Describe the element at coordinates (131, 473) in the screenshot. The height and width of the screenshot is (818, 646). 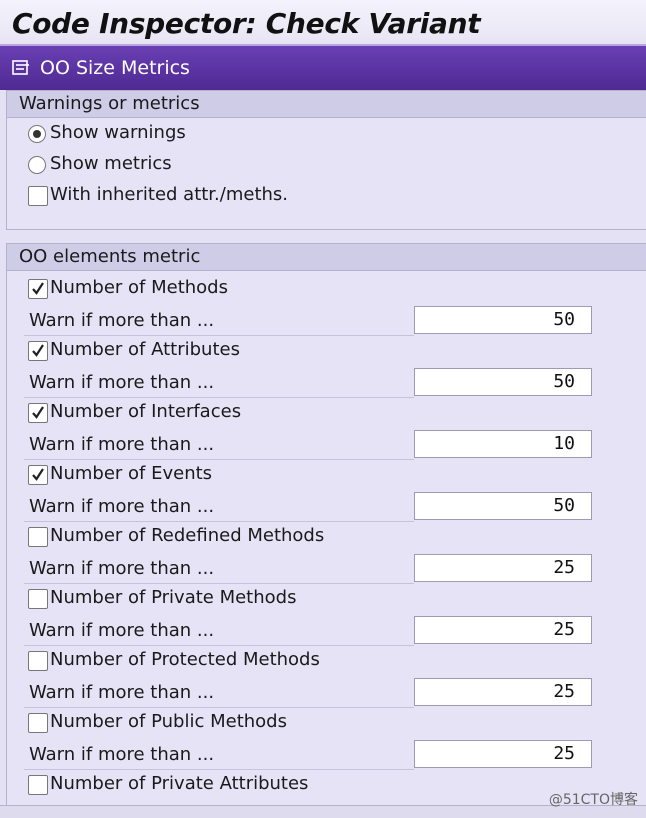
I see `checkbox-label: Number of Events` at that location.